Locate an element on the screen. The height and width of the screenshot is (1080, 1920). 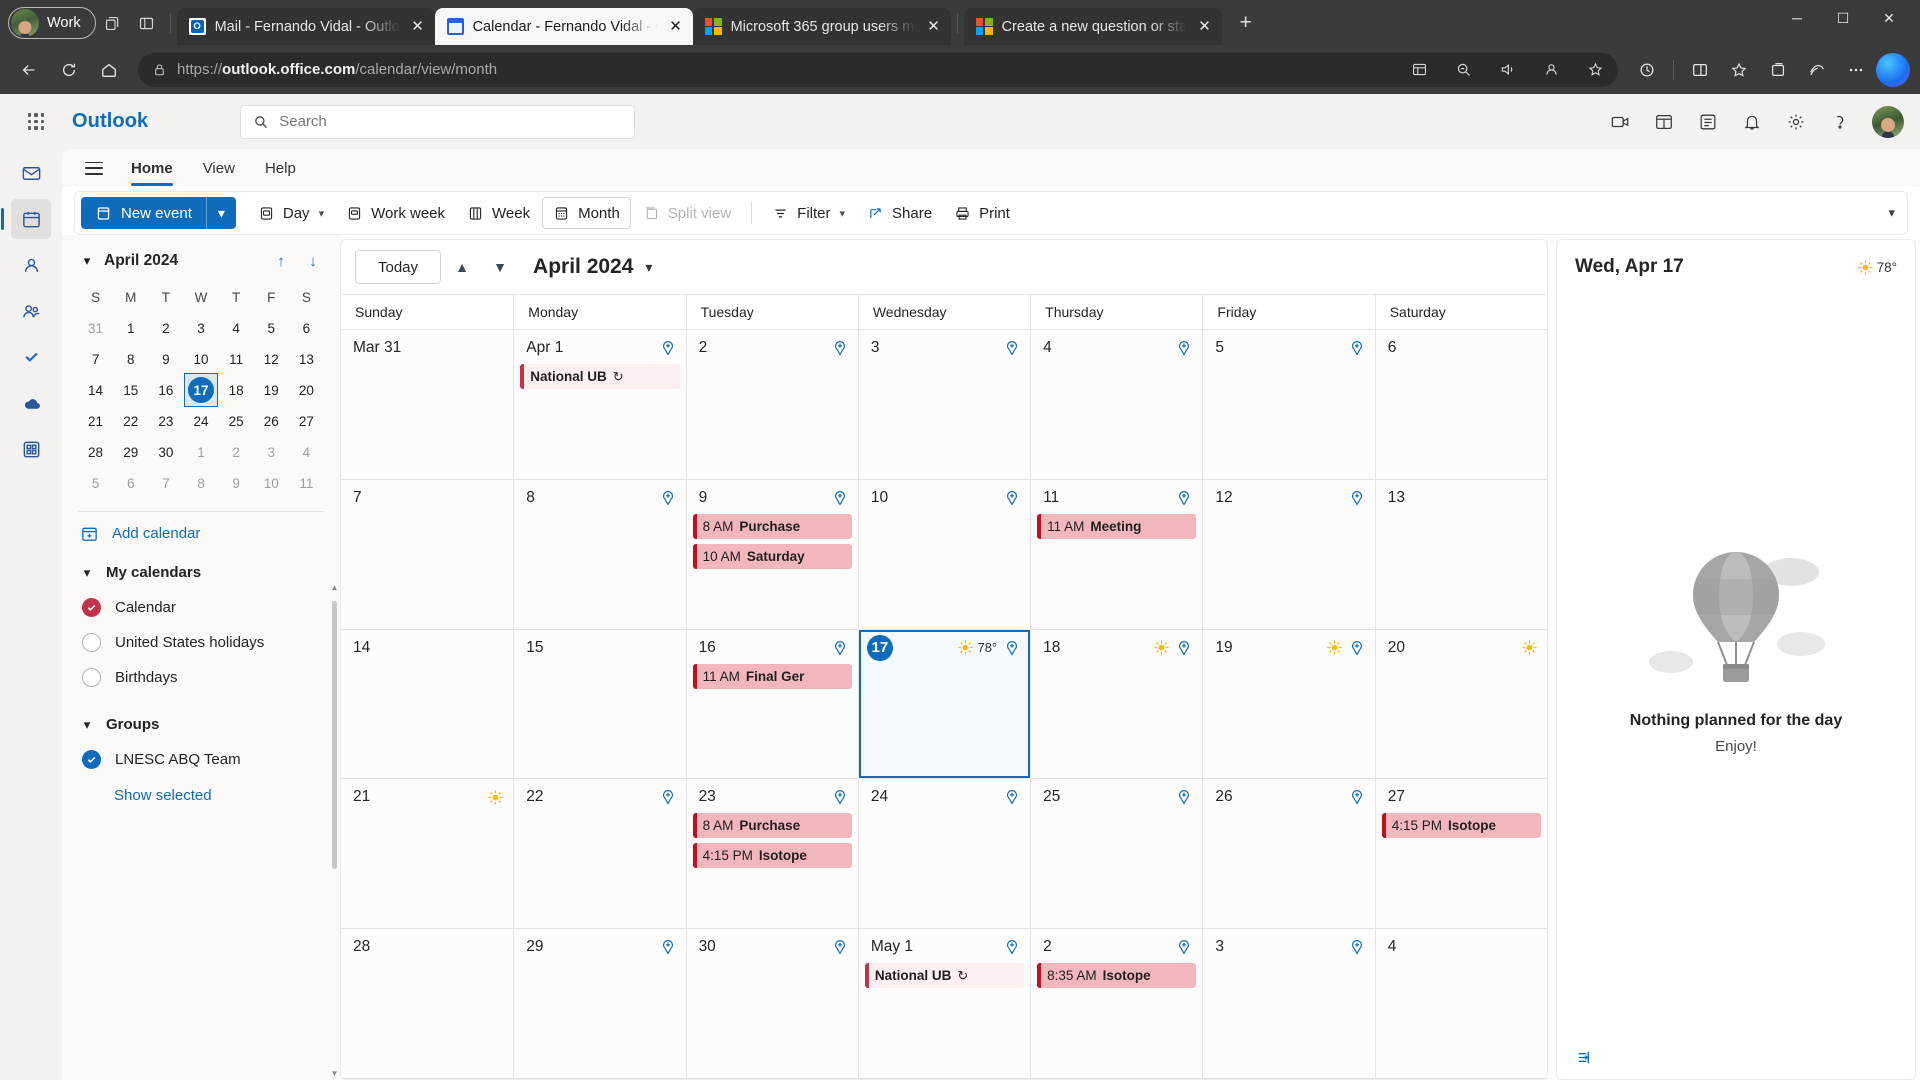
calendar-item-calendar: Calendar is located at coordinates (201, 607).